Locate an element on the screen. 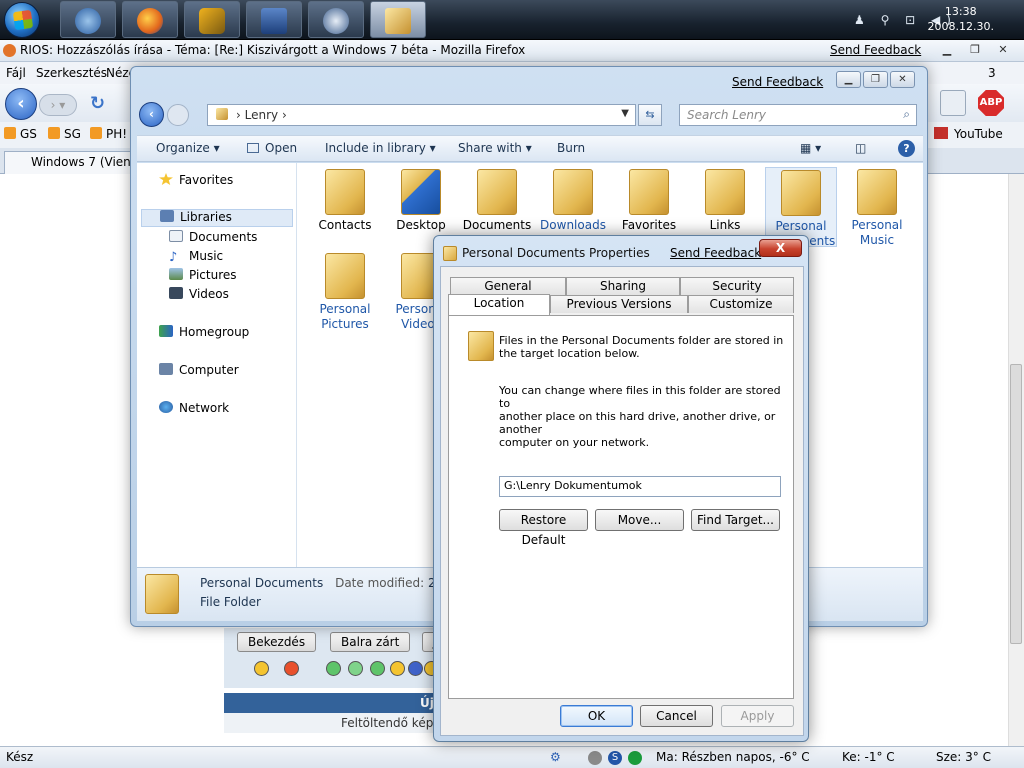 The width and height of the screenshot is (1024, 768). menu-edit: Szerkesztés is located at coordinates (71, 73).